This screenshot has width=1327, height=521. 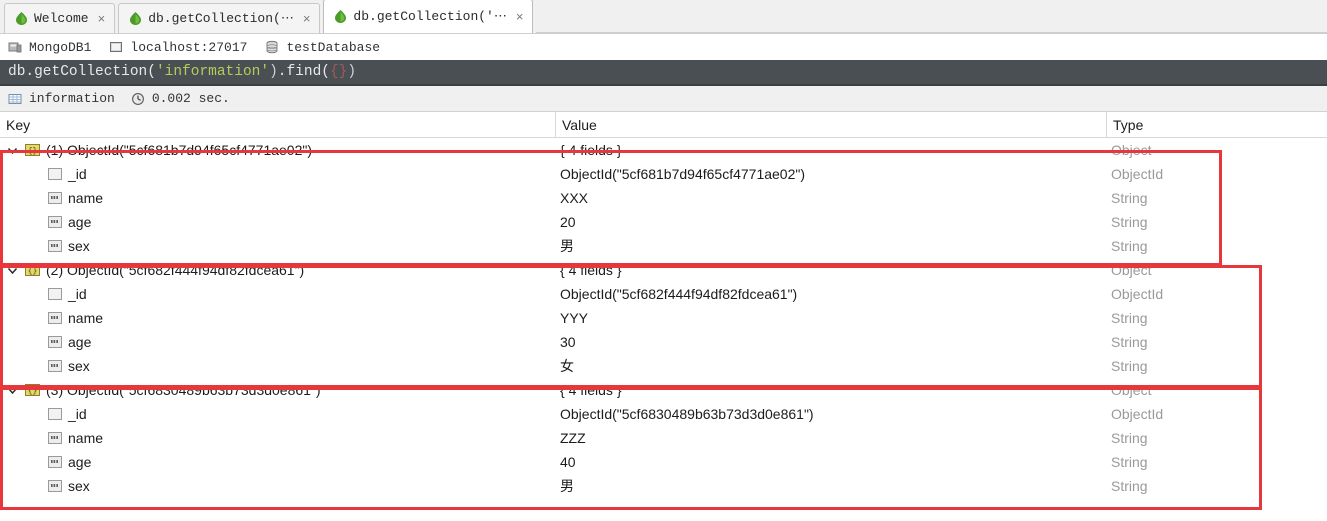 I want to click on table-row: name ZZZ String, so click(x=663, y=438).